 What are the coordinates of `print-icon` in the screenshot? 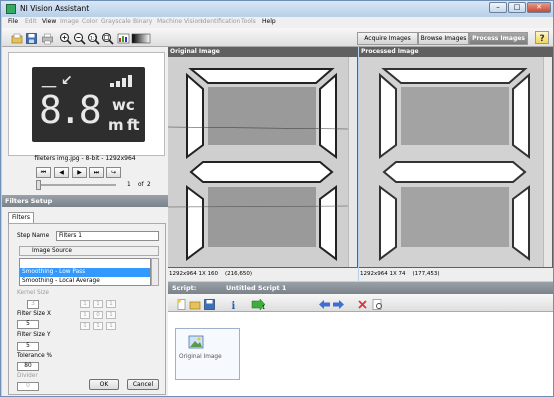 It's located at (46, 38).